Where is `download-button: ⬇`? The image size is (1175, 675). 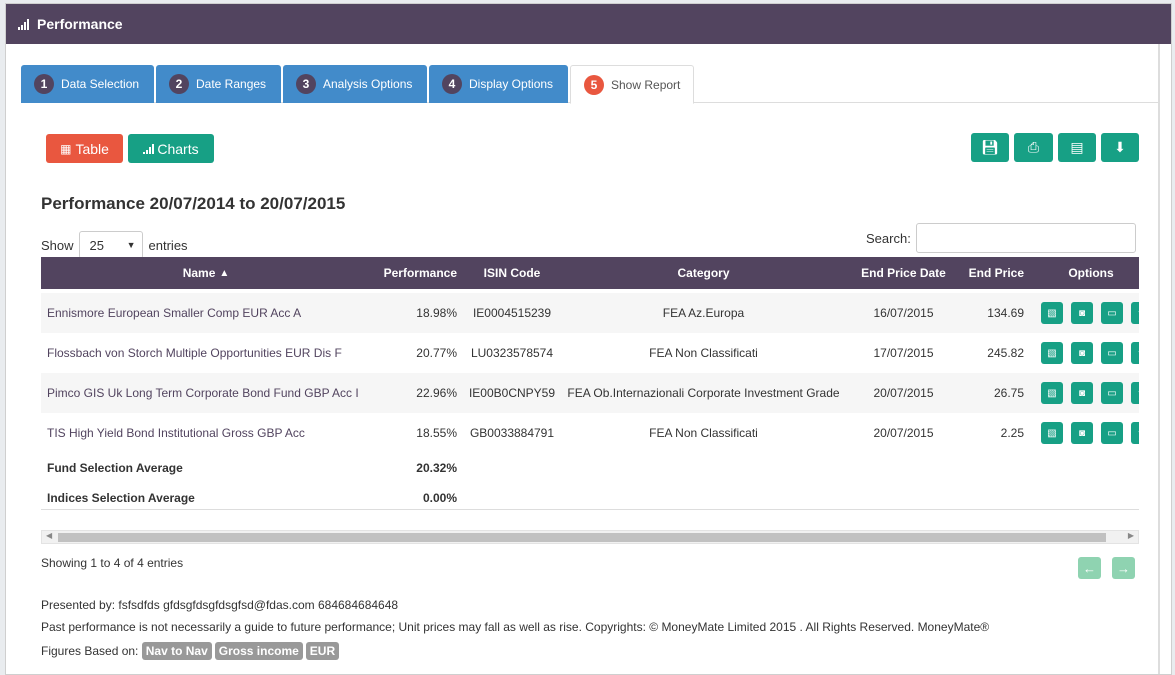 download-button: ⬇ is located at coordinates (1120, 147).